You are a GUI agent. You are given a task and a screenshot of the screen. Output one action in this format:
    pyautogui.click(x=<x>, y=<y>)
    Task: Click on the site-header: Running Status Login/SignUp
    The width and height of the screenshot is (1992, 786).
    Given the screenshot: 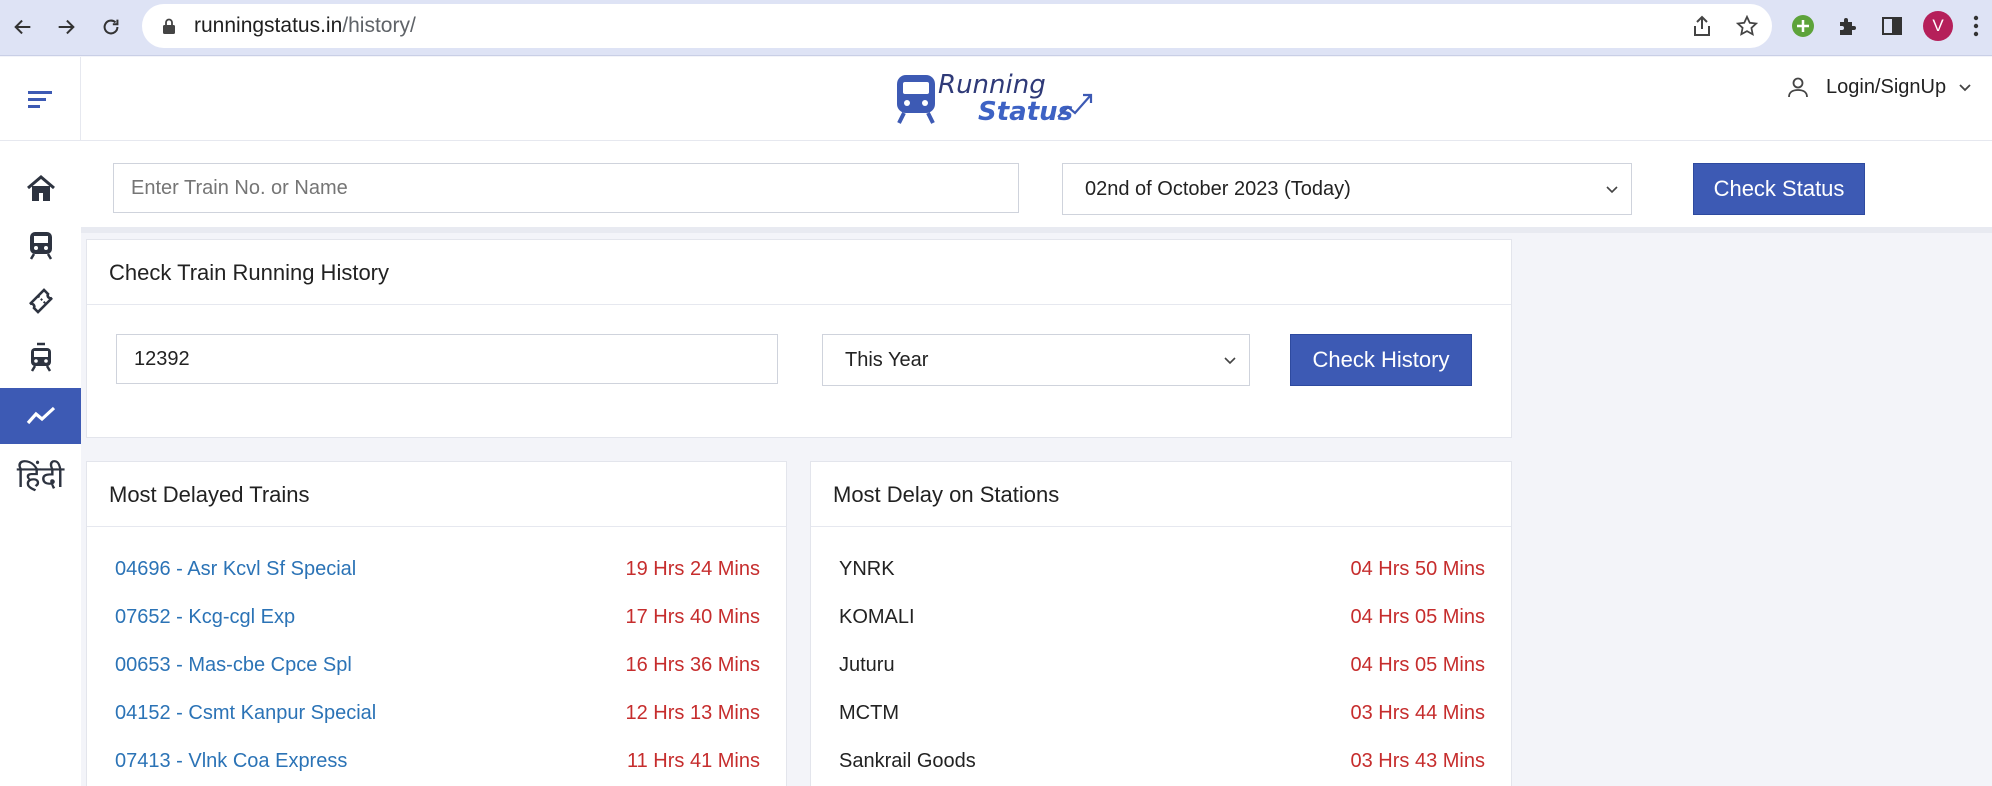 What is the action you would take?
    pyautogui.click(x=996, y=99)
    